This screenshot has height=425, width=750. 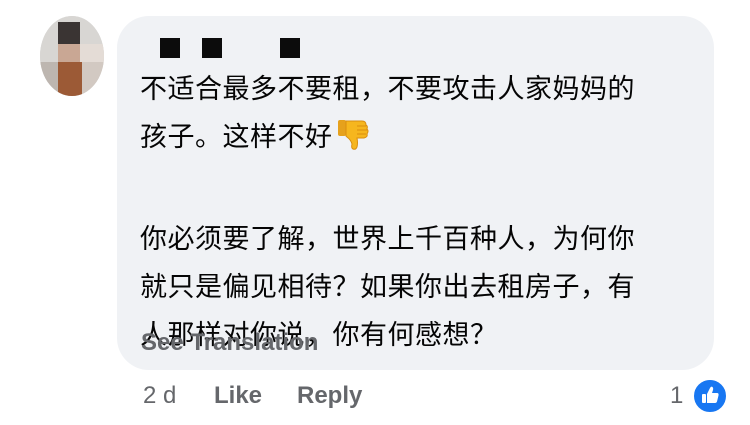 I want to click on comment-line: 孩子。这样不好, so click(x=420, y=141).